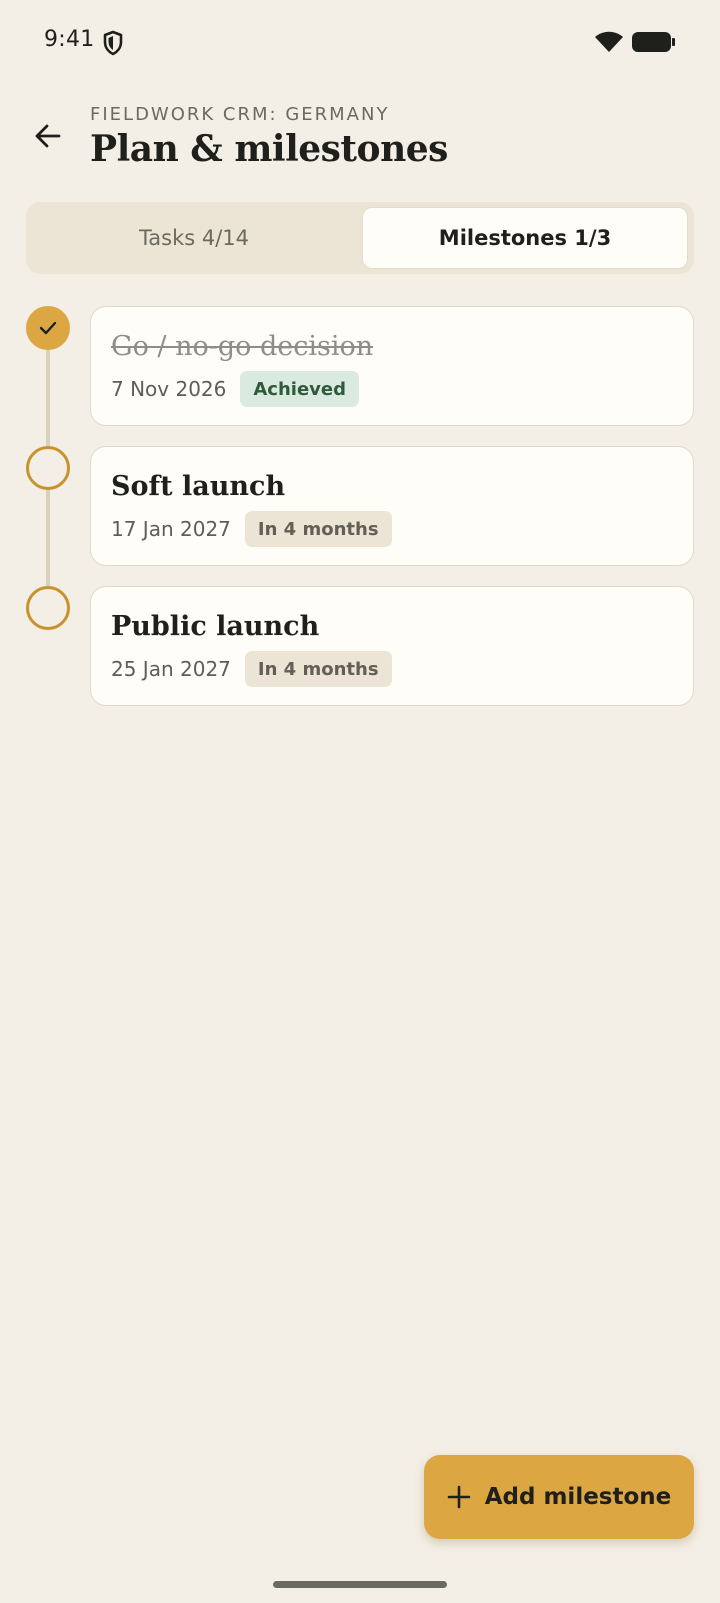  What do you see at coordinates (392, 506) in the screenshot?
I see `milestone-card: Soft launch 17 Jan 2027 In 4 months` at bounding box center [392, 506].